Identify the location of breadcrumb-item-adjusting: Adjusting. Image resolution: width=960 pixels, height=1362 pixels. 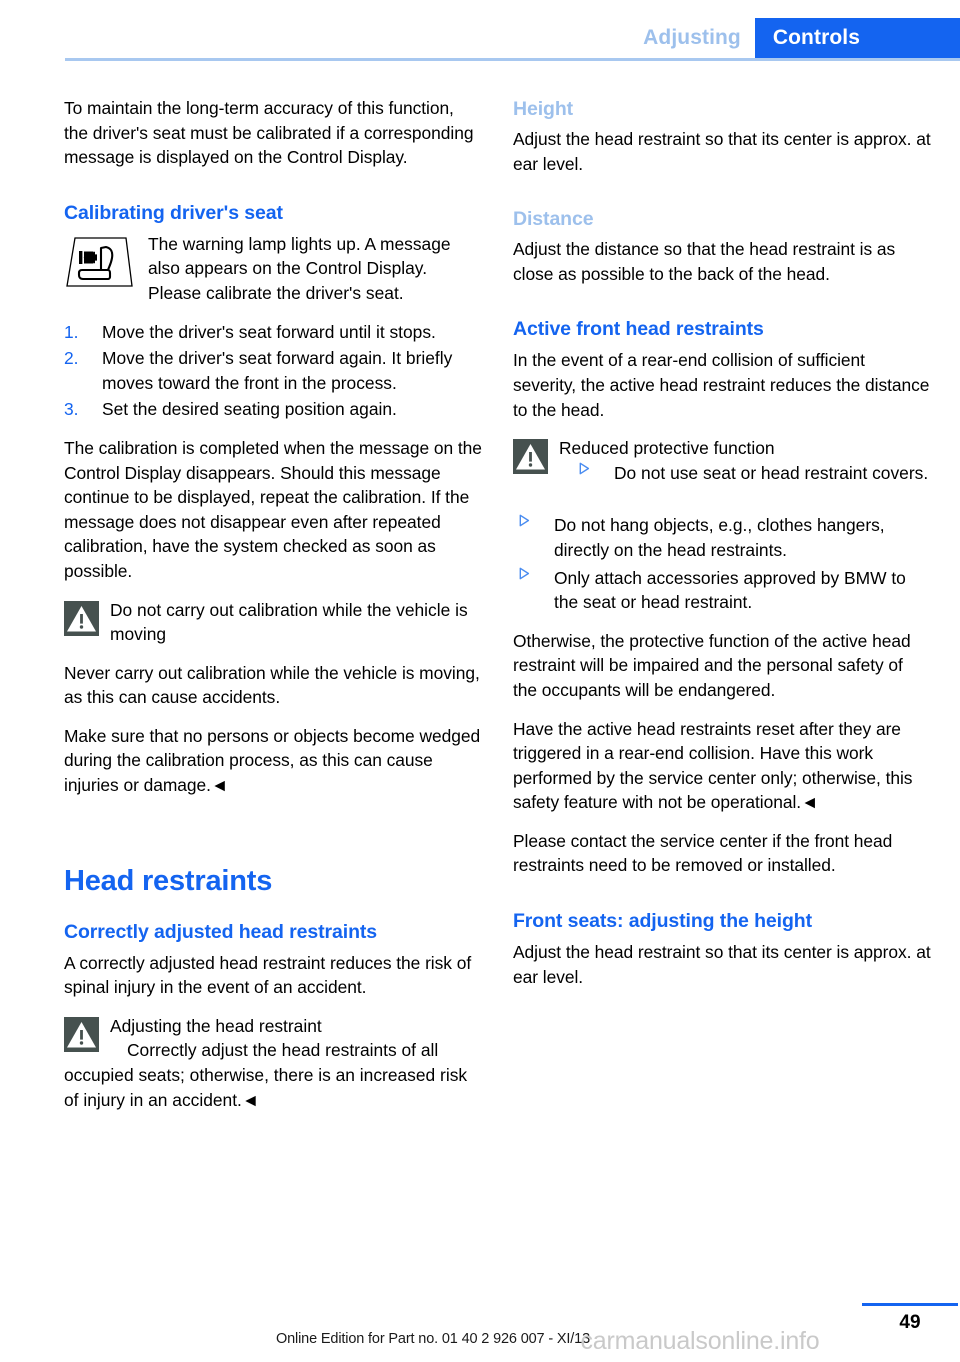
(699, 38).